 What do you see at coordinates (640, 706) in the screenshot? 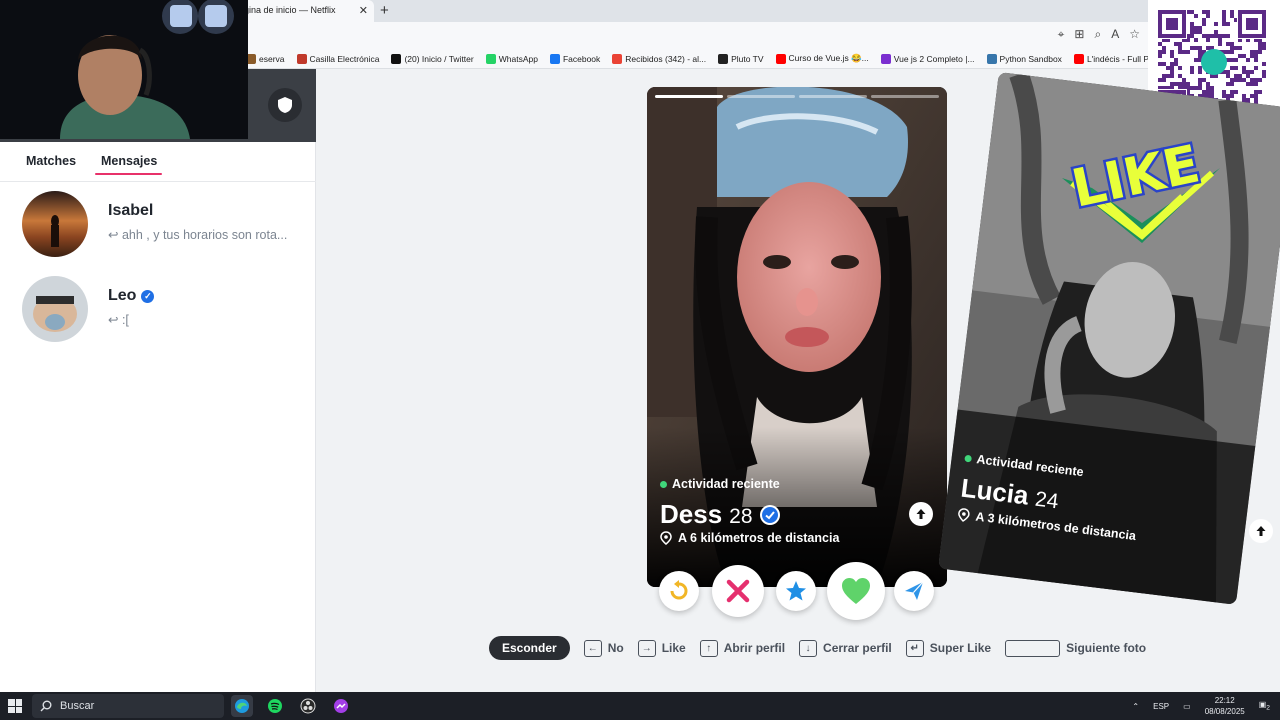
I see `taskbar: Buscar ⌃ ESP ▭ 22:12 08/08/2025 ▣2` at bounding box center [640, 706].